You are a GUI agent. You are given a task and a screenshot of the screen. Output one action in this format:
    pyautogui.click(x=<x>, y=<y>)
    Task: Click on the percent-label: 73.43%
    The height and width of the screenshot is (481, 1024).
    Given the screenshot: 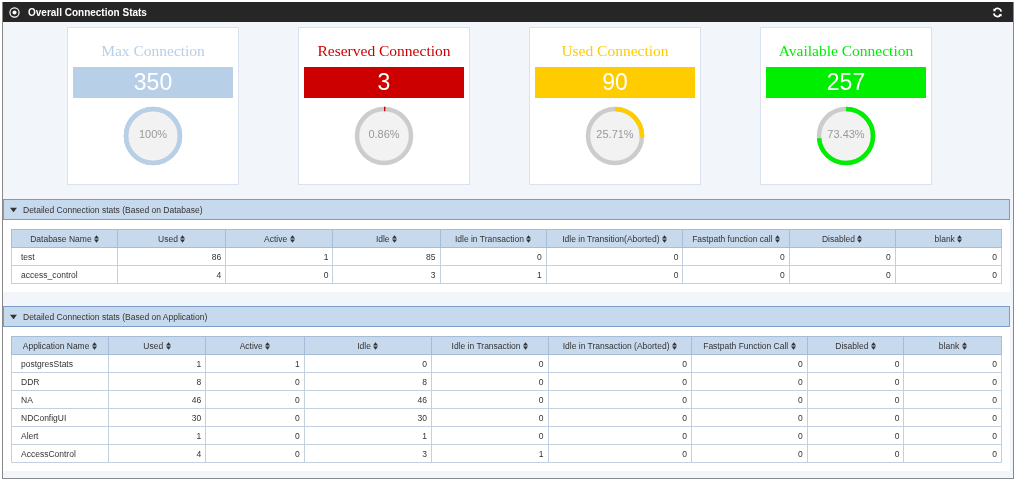 What is the action you would take?
    pyautogui.click(x=846, y=134)
    